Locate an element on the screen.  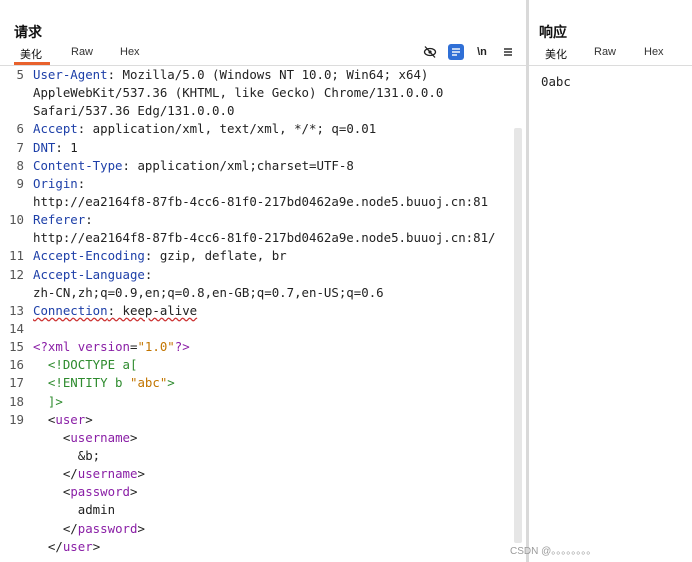
code-token: <!DOCTYPE a[ is located at coordinates (85, 365).